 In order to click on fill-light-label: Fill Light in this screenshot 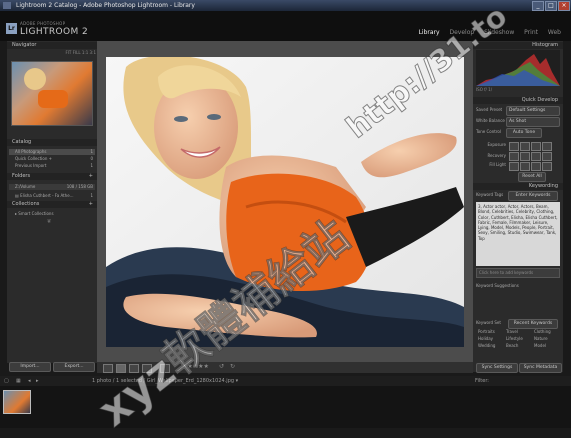, I will do `click(497, 164)`.